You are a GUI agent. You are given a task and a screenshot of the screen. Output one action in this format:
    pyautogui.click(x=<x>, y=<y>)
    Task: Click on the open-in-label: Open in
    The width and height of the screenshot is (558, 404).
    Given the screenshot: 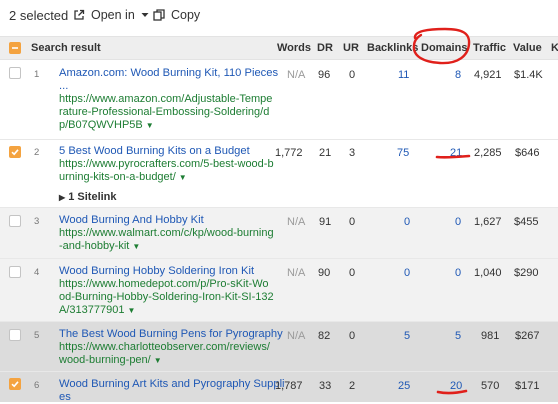 What is the action you would take?
    pyautogui.click(x=113, y=15)
    